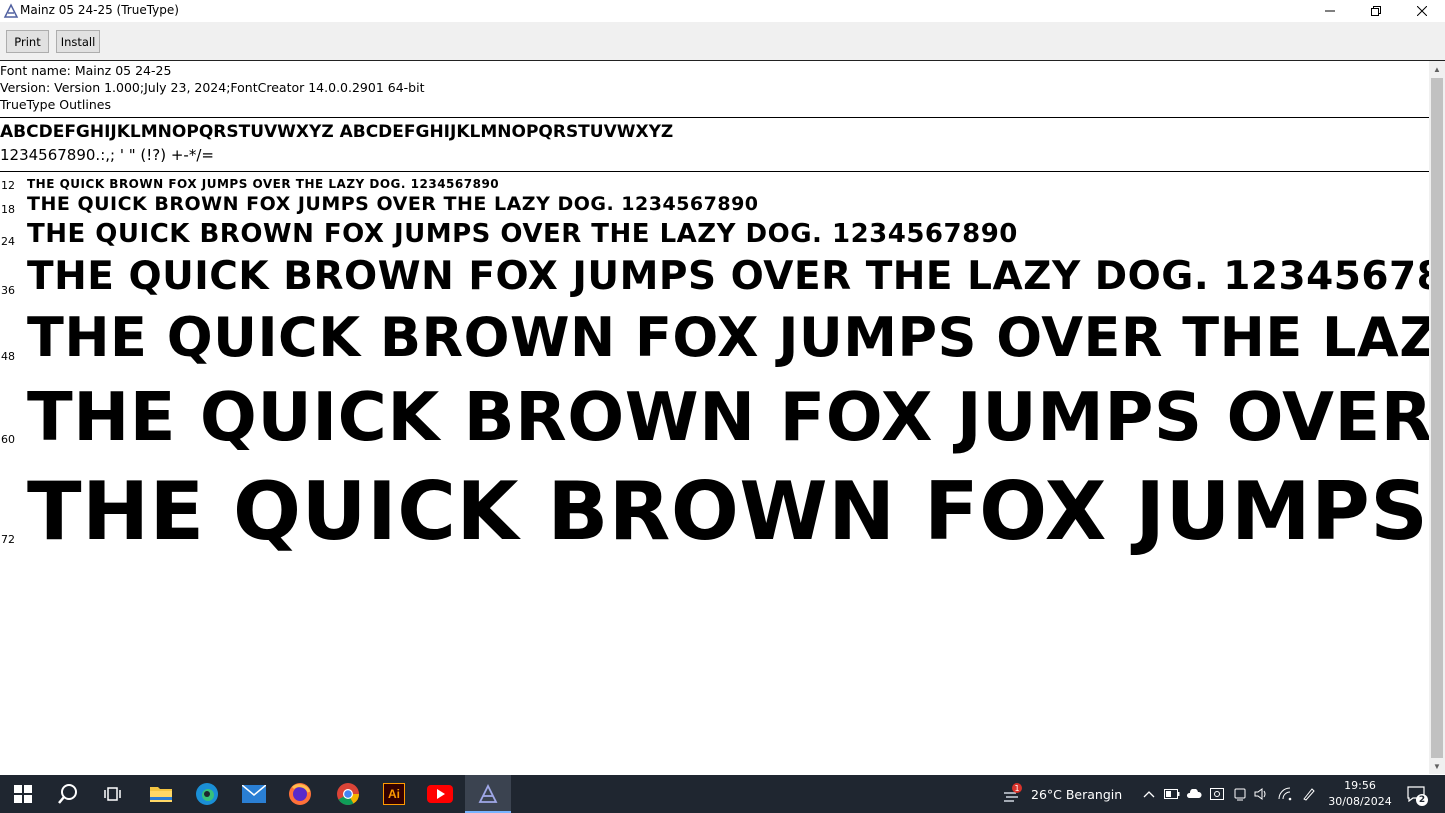  I want to click on close-icon, so click(1422, 11).